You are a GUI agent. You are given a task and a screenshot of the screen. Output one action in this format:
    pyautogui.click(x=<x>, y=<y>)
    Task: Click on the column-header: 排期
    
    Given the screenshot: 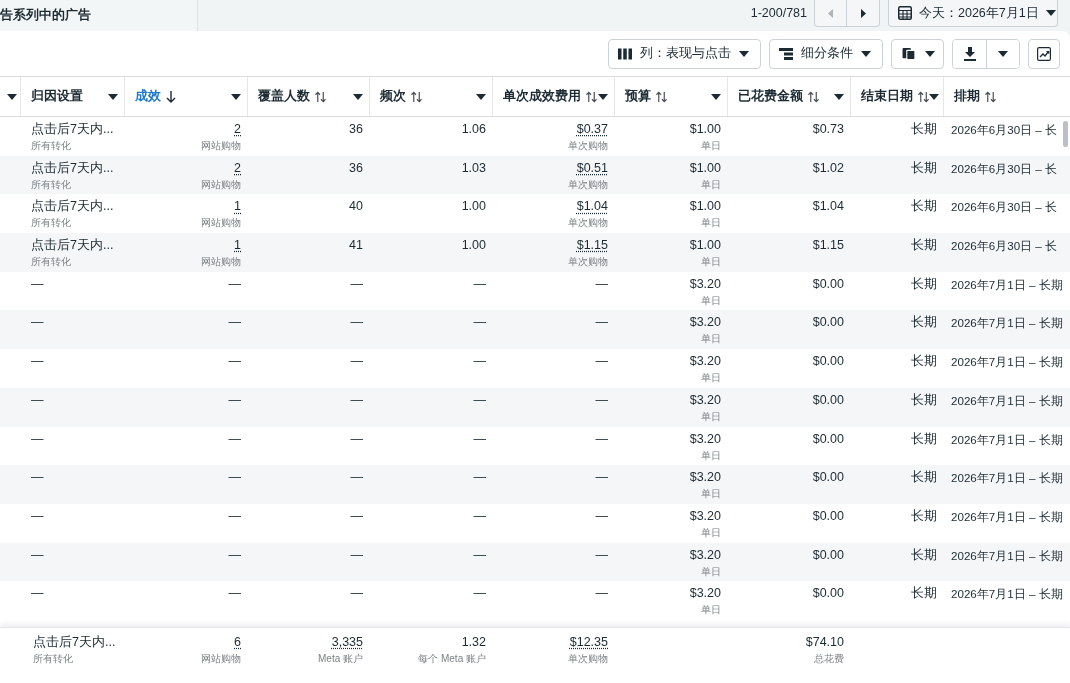 What is the action you would take?
    pyautogui.click(x=975, y=96)
    